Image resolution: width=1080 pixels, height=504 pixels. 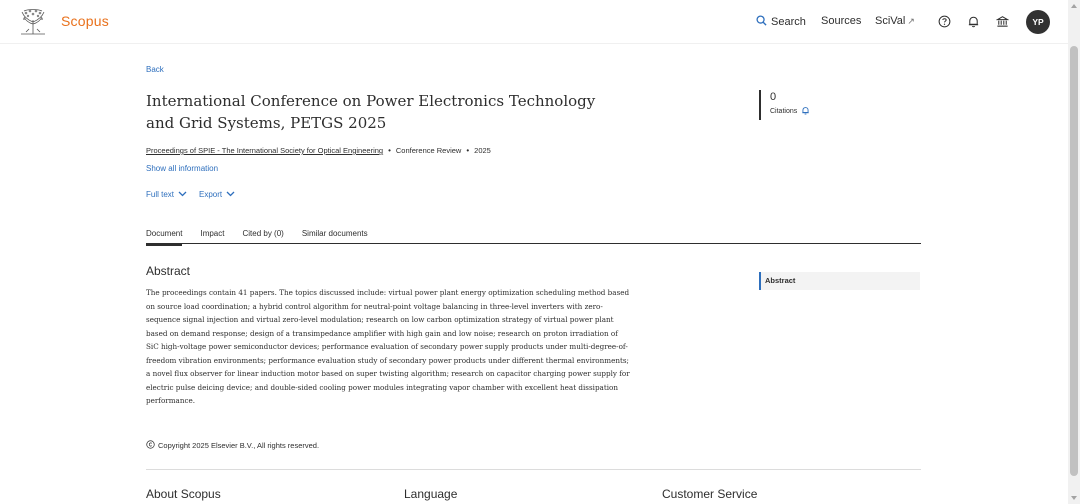 I want to click on tab-document: Document, so click(x=168, y=237).